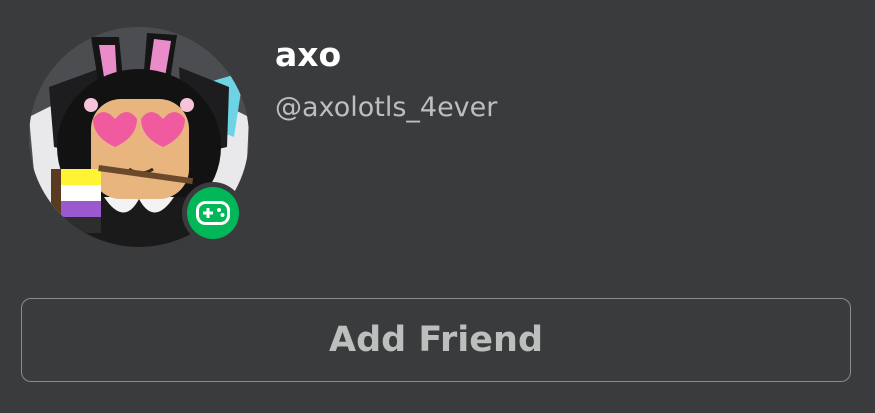 The height and width of the screenshot is (413, 875). I want to click on presence-badge, so click(213, 213).